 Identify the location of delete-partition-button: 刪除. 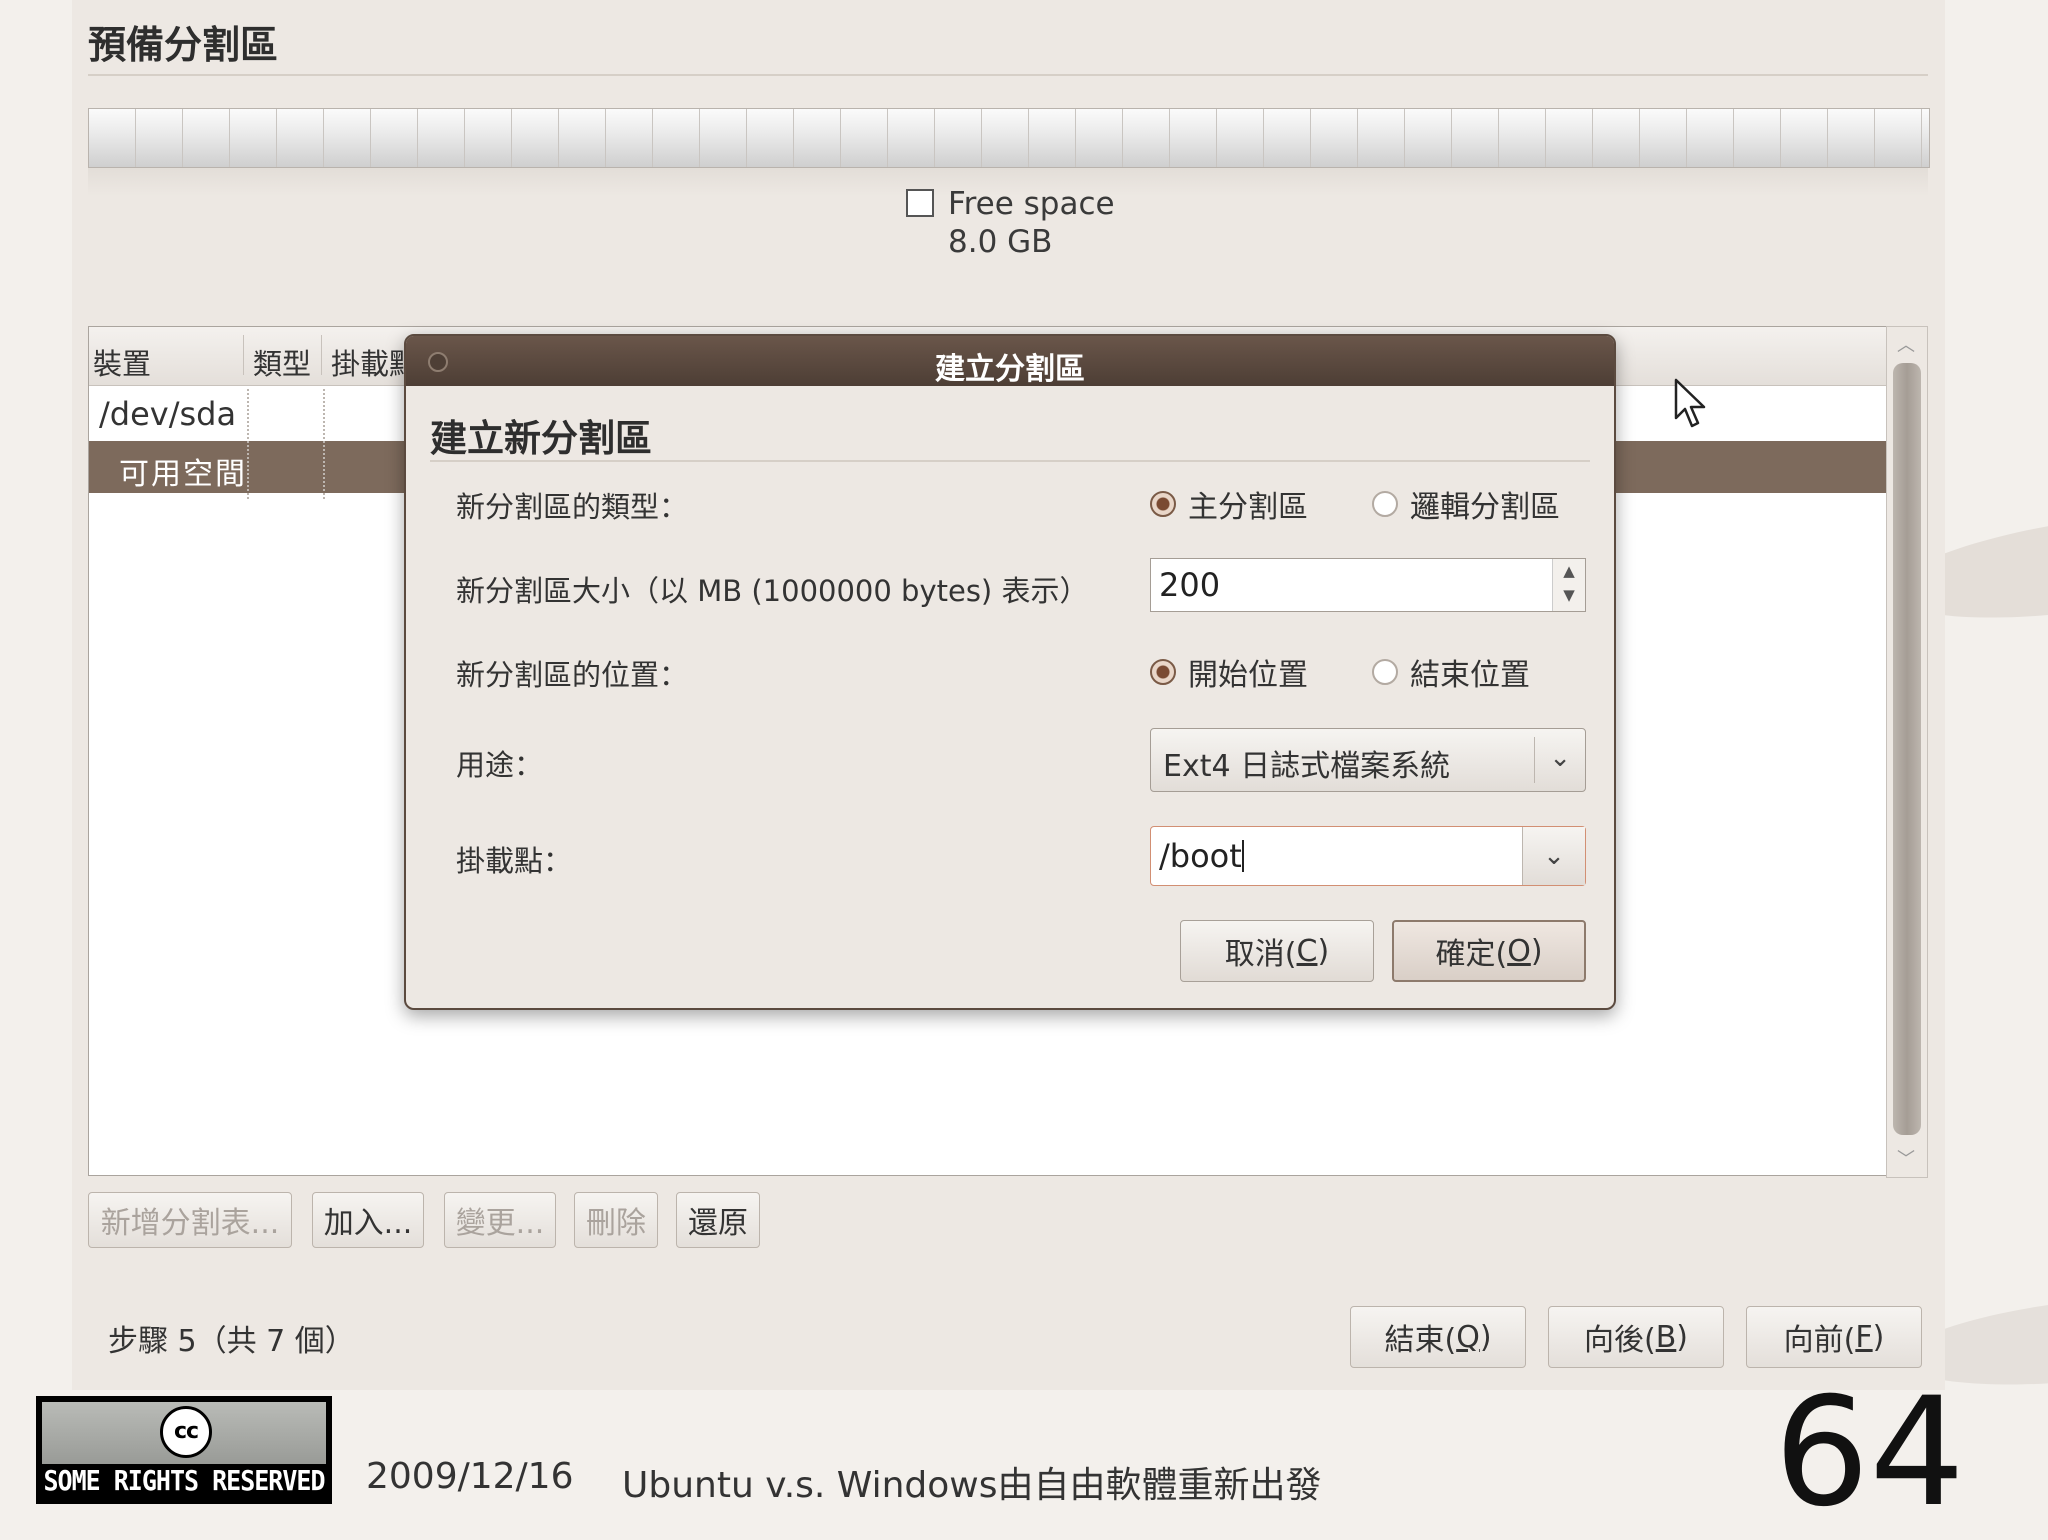
(616, 1220).